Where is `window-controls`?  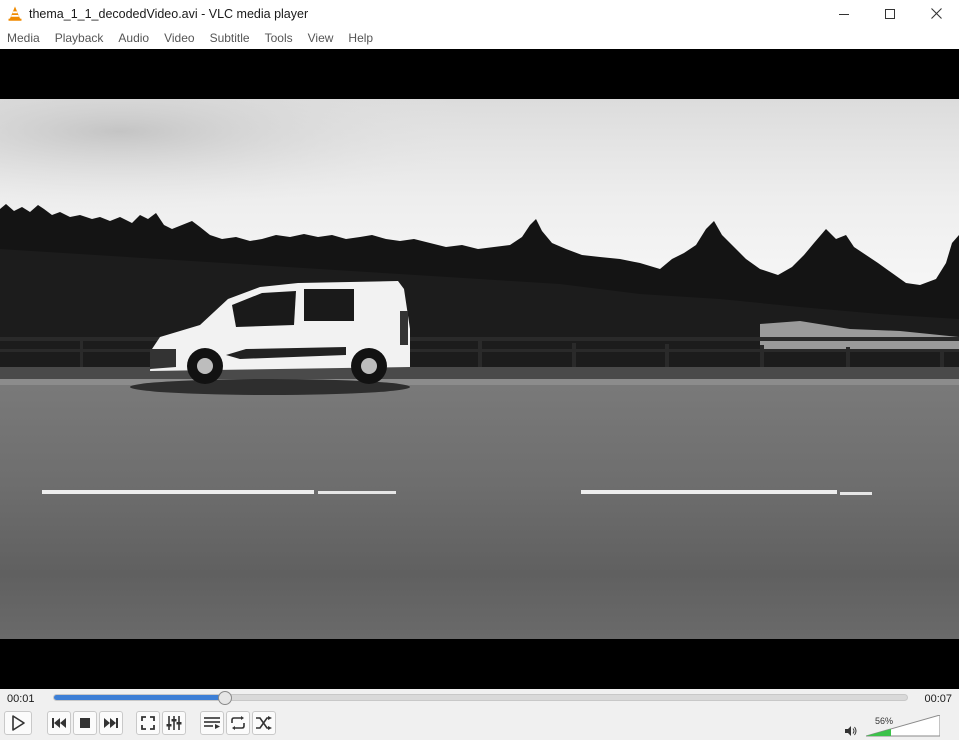
window-controls is located at coordinates (890, 13).